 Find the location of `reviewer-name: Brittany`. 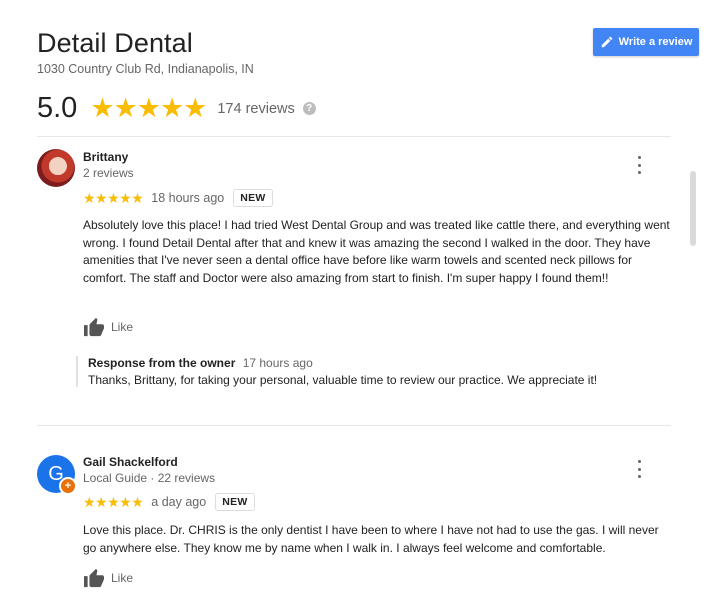

reviewer-name: Brittany is located at coordinates (105, 157).